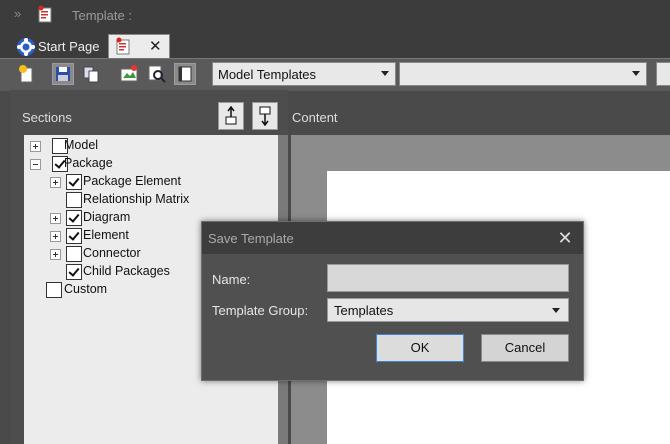 This screenshot has height=444, width=670. What do you see at coordinates (523, 74) in the screenshot?
I see `template-name-select` at bounding box center [523, 74].